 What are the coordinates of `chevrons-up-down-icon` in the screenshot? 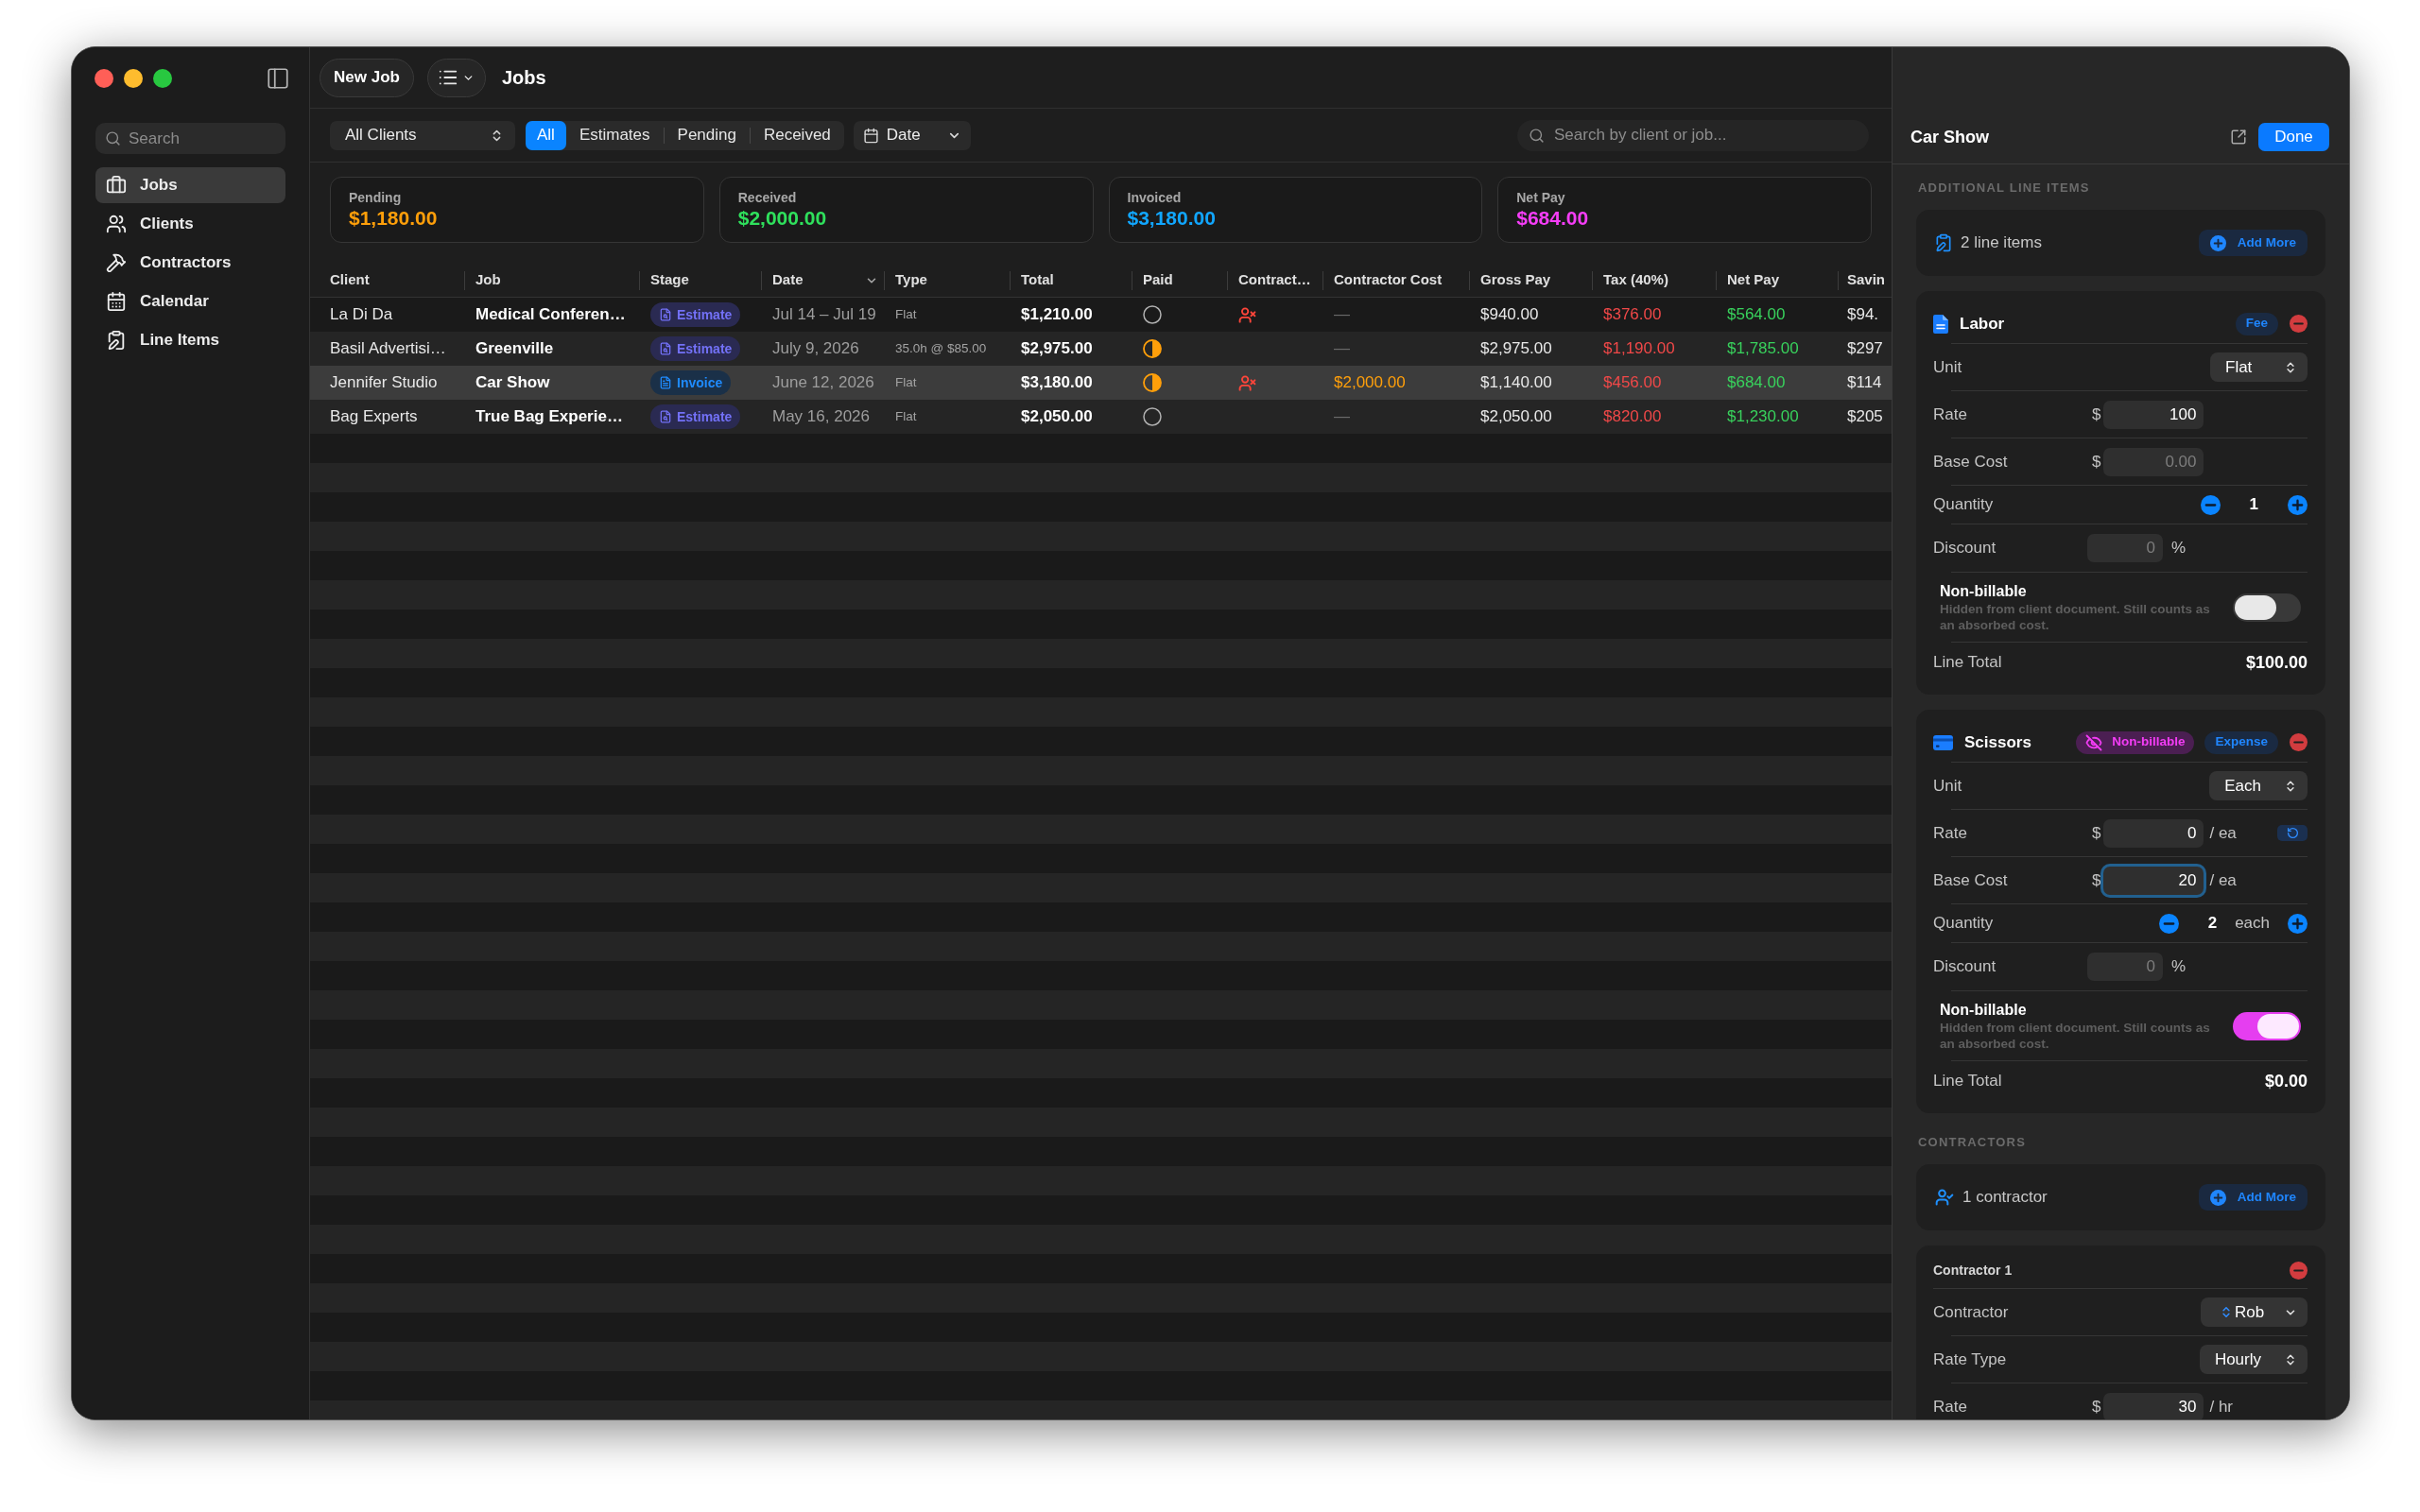 It's located at (2226, 1312).